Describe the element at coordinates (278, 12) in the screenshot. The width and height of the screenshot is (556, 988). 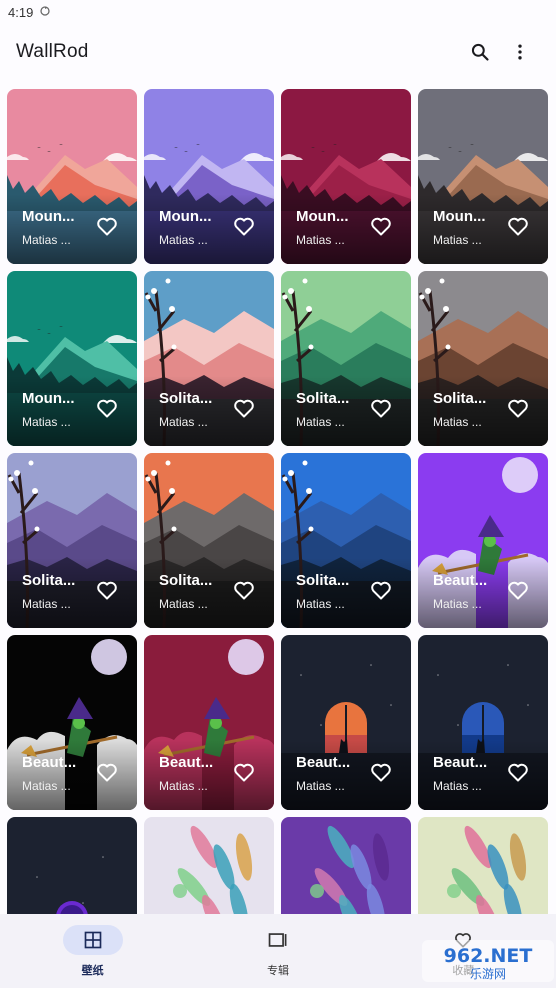
I see `status-bar: 4:19` at that location.